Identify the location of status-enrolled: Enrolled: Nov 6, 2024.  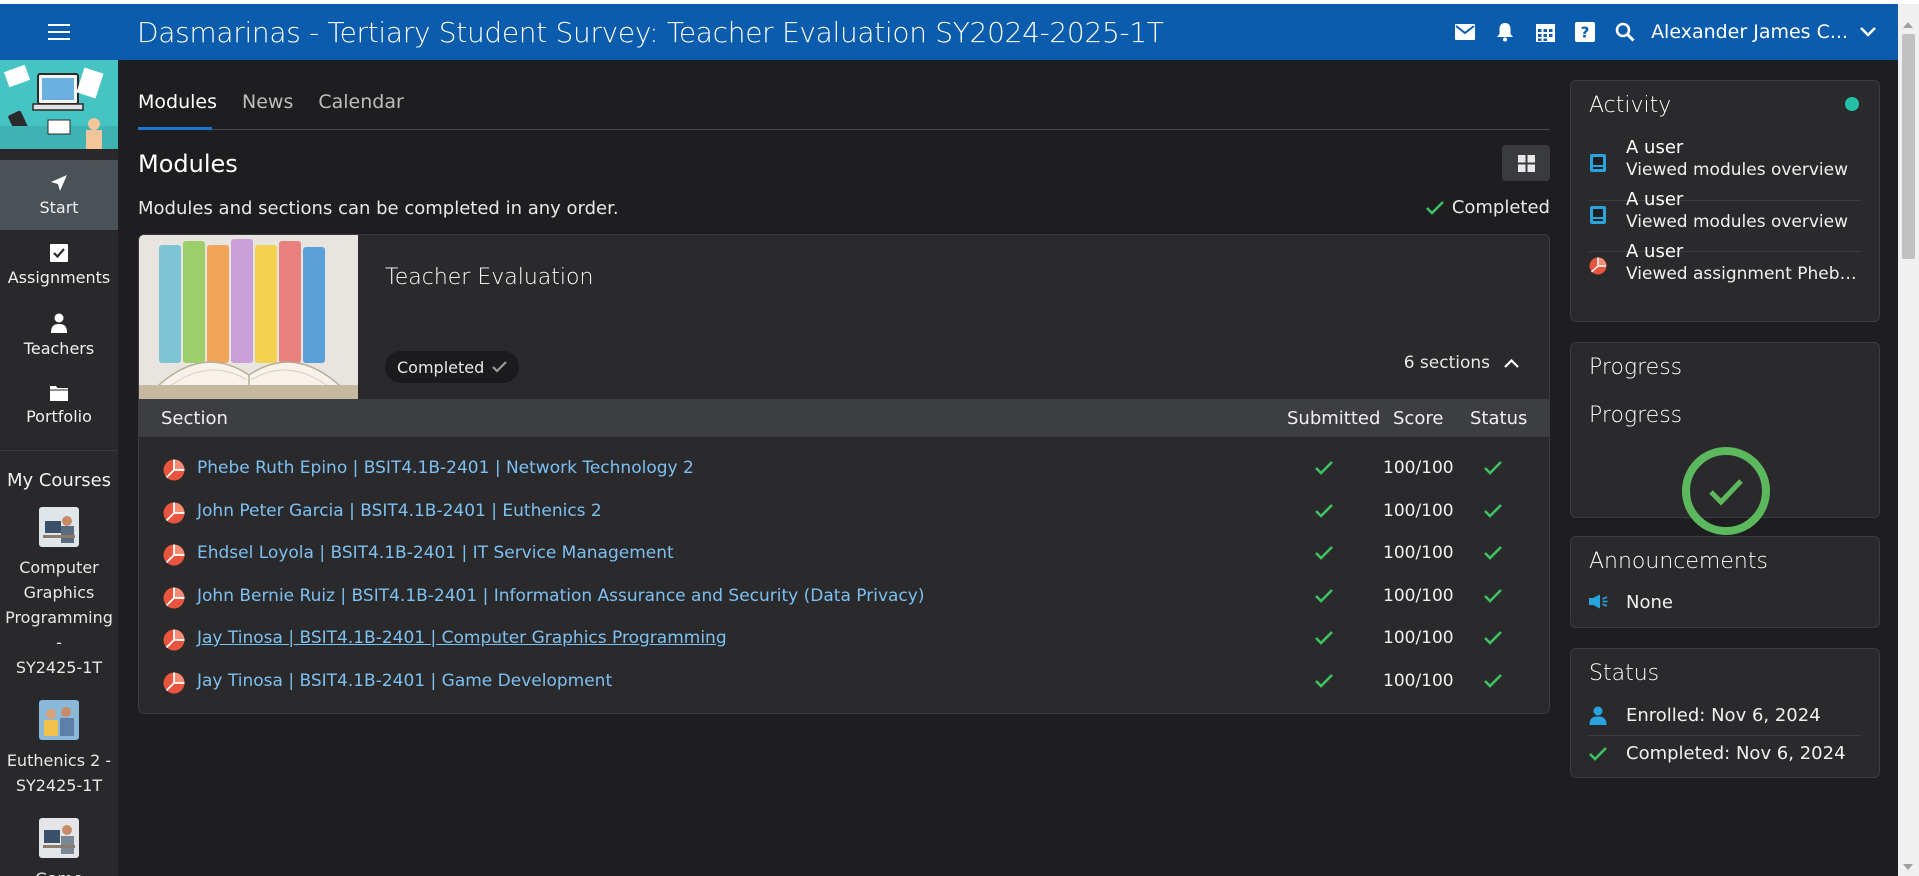
(1723, 715).